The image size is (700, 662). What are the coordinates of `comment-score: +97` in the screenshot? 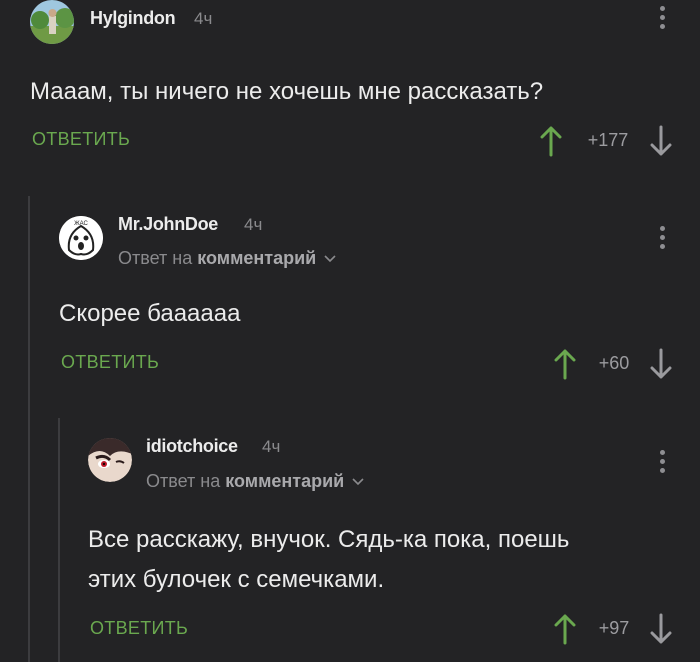 It's located at (614, 628).